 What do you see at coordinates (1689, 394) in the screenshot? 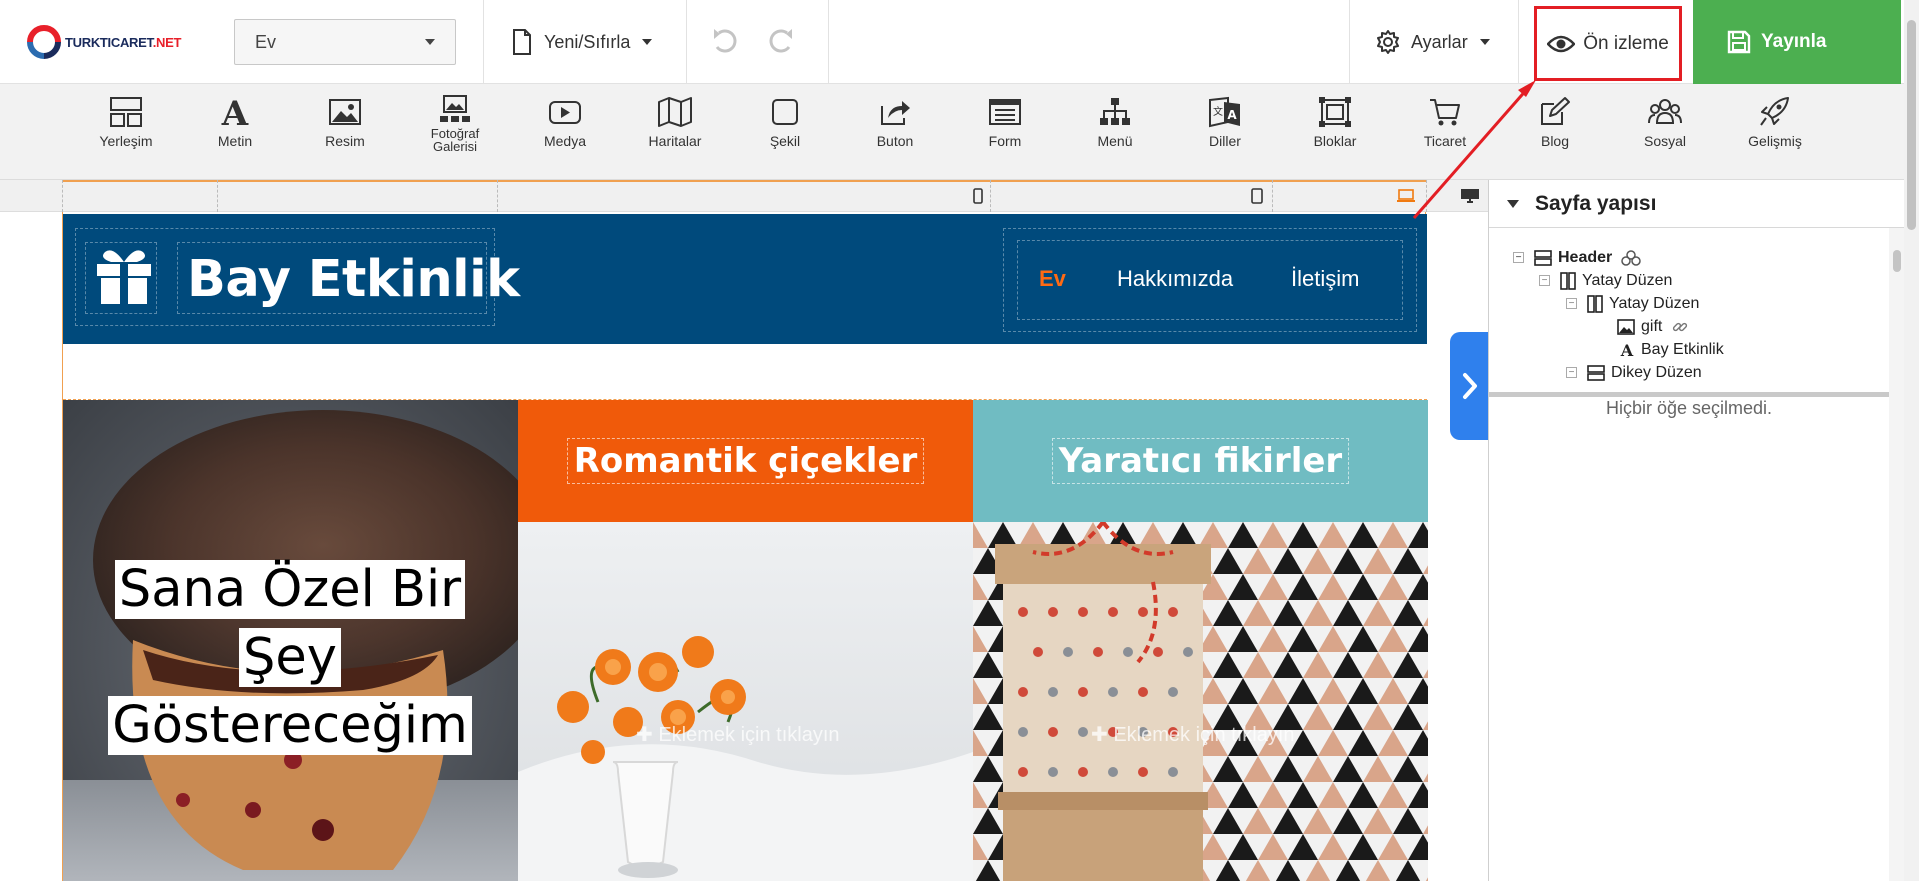
I see `panel-resize-handle` at bounding box center [1689, 394].